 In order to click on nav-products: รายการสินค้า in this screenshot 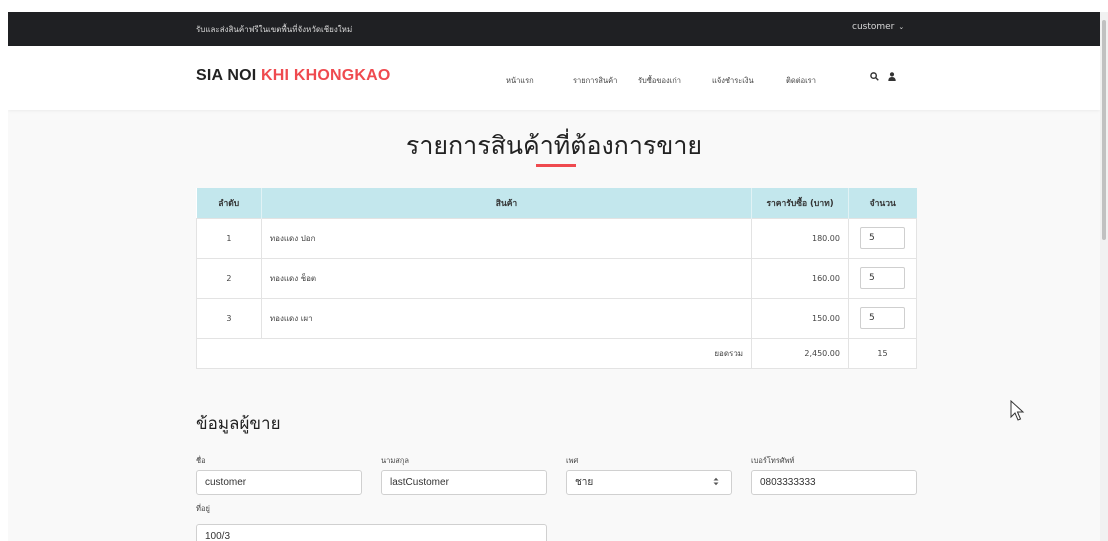, I will do `click(595, 81)`.